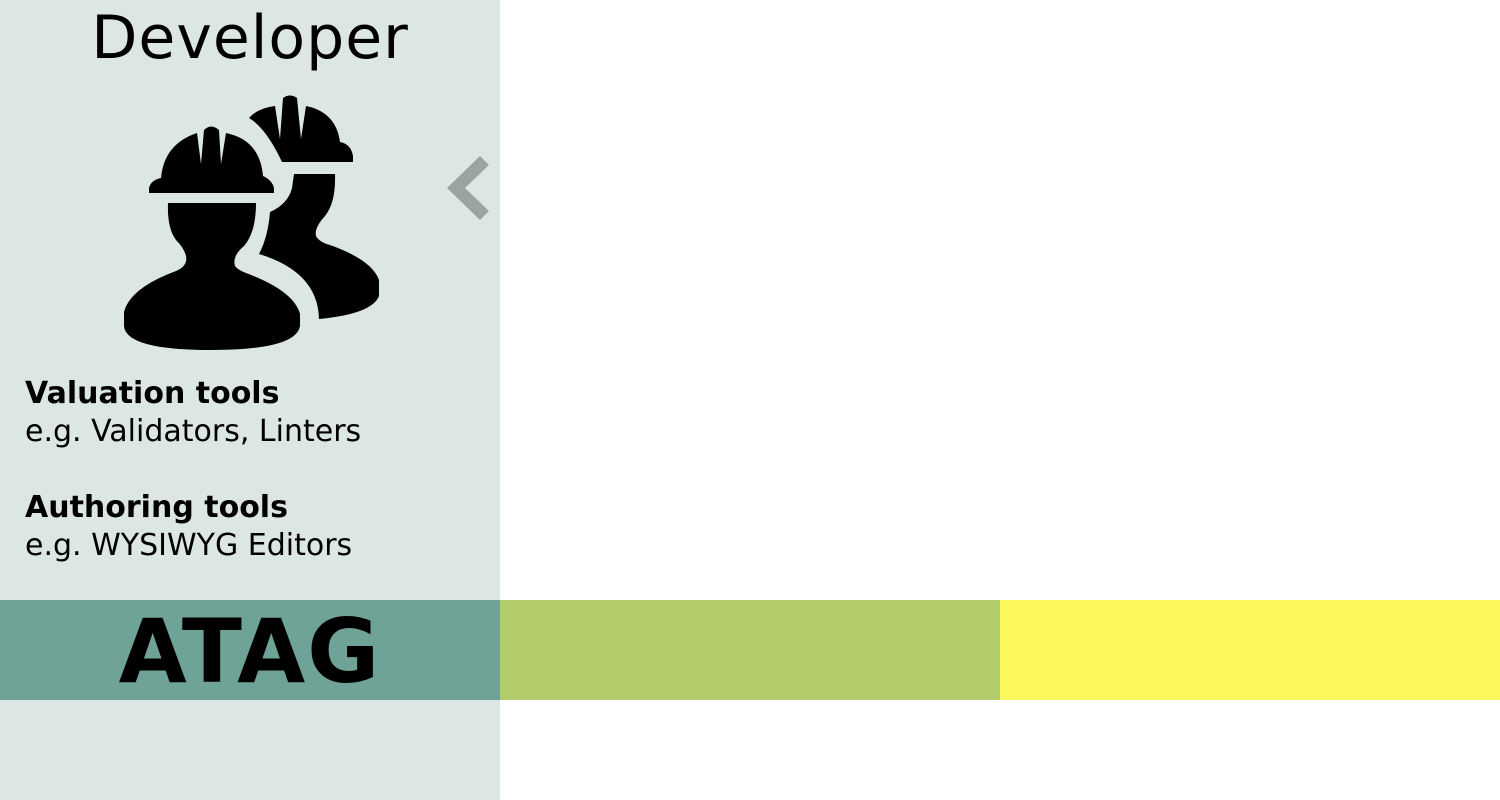  Describe the element at coordinates (750, 650) in the screenshot. I see `green-band` at that location.